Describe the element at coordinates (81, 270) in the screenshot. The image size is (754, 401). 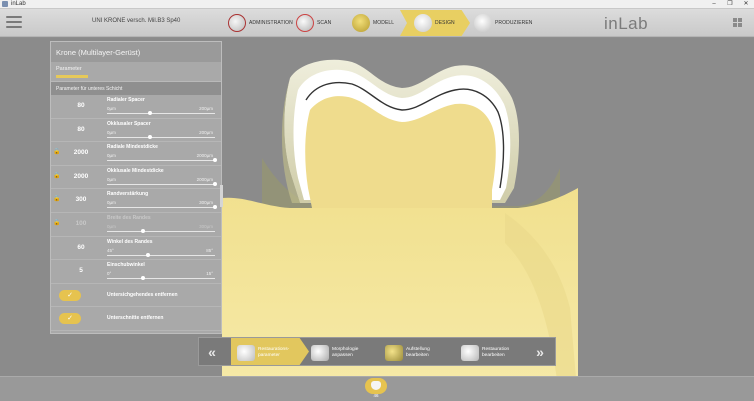
I see `parameter-value: 5` at that location.